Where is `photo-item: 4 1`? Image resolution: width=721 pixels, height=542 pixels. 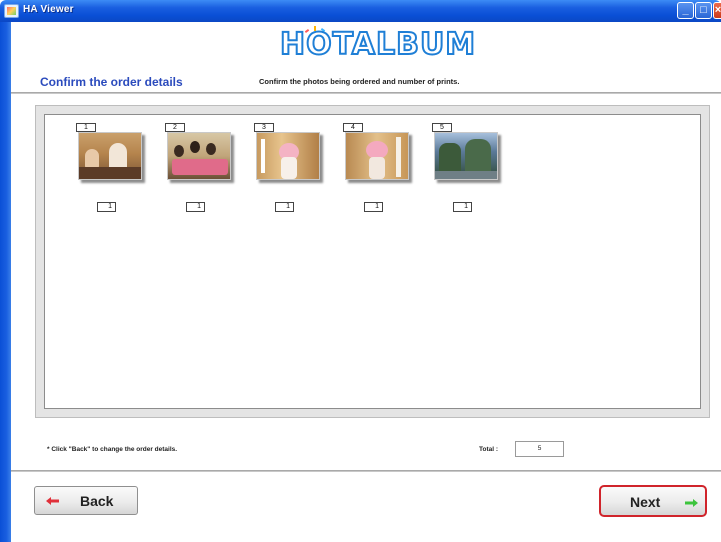 photo-item: 4 1 is located at coordinates (378, 169).